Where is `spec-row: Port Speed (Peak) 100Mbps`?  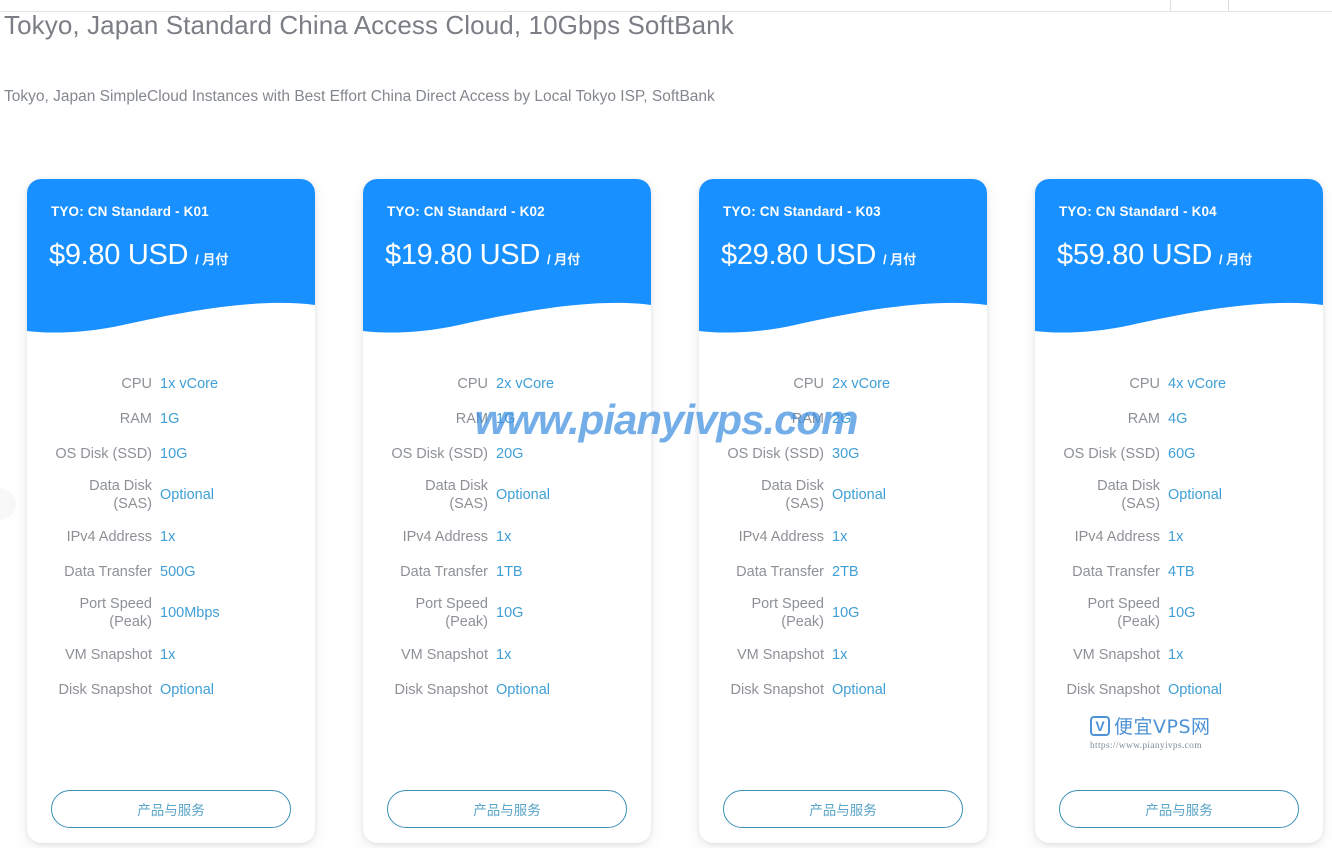 spec-row: Port Speed (Peak) 100Mbps is located at coordinates (171, 614).